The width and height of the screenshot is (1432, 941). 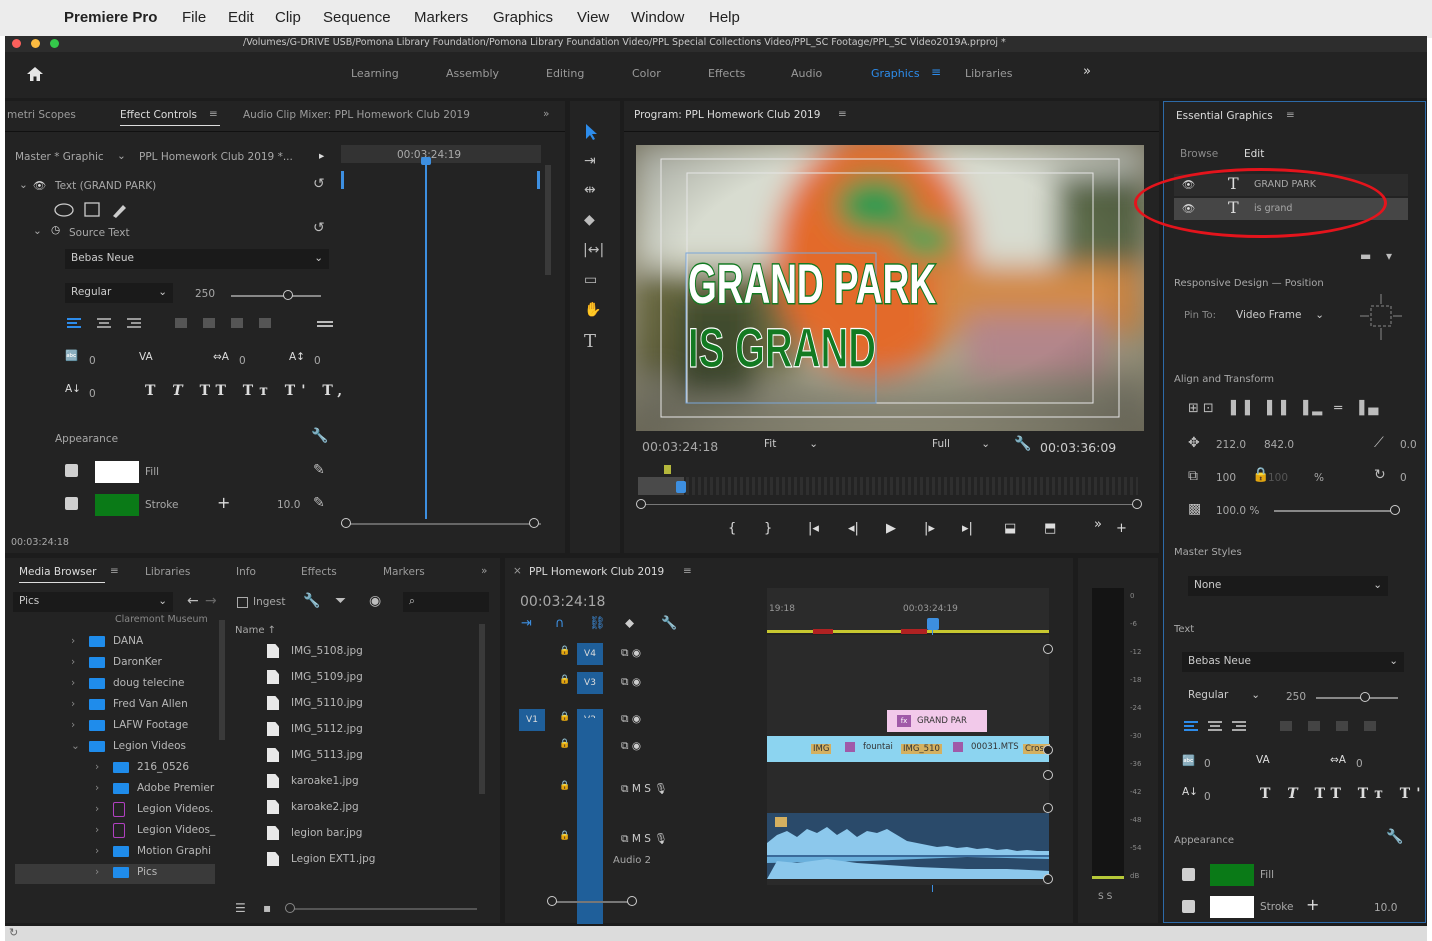 What do you see at coordinates (1237, 511) in the screenshot?
I see `opacity-value: 100.0 %` at bounding box center [1237, 511].